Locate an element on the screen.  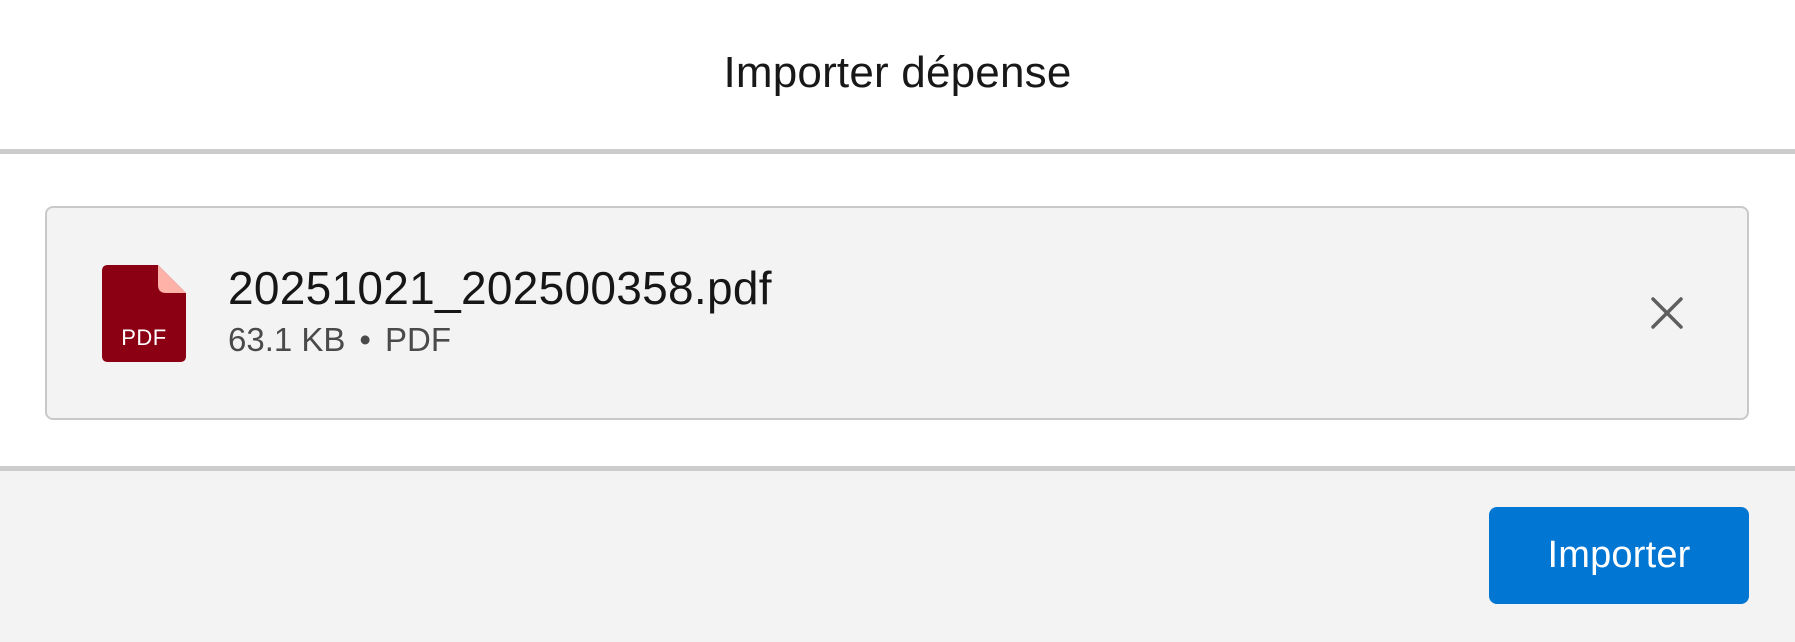
file-type: PDF is located at coordinates (417, 339).